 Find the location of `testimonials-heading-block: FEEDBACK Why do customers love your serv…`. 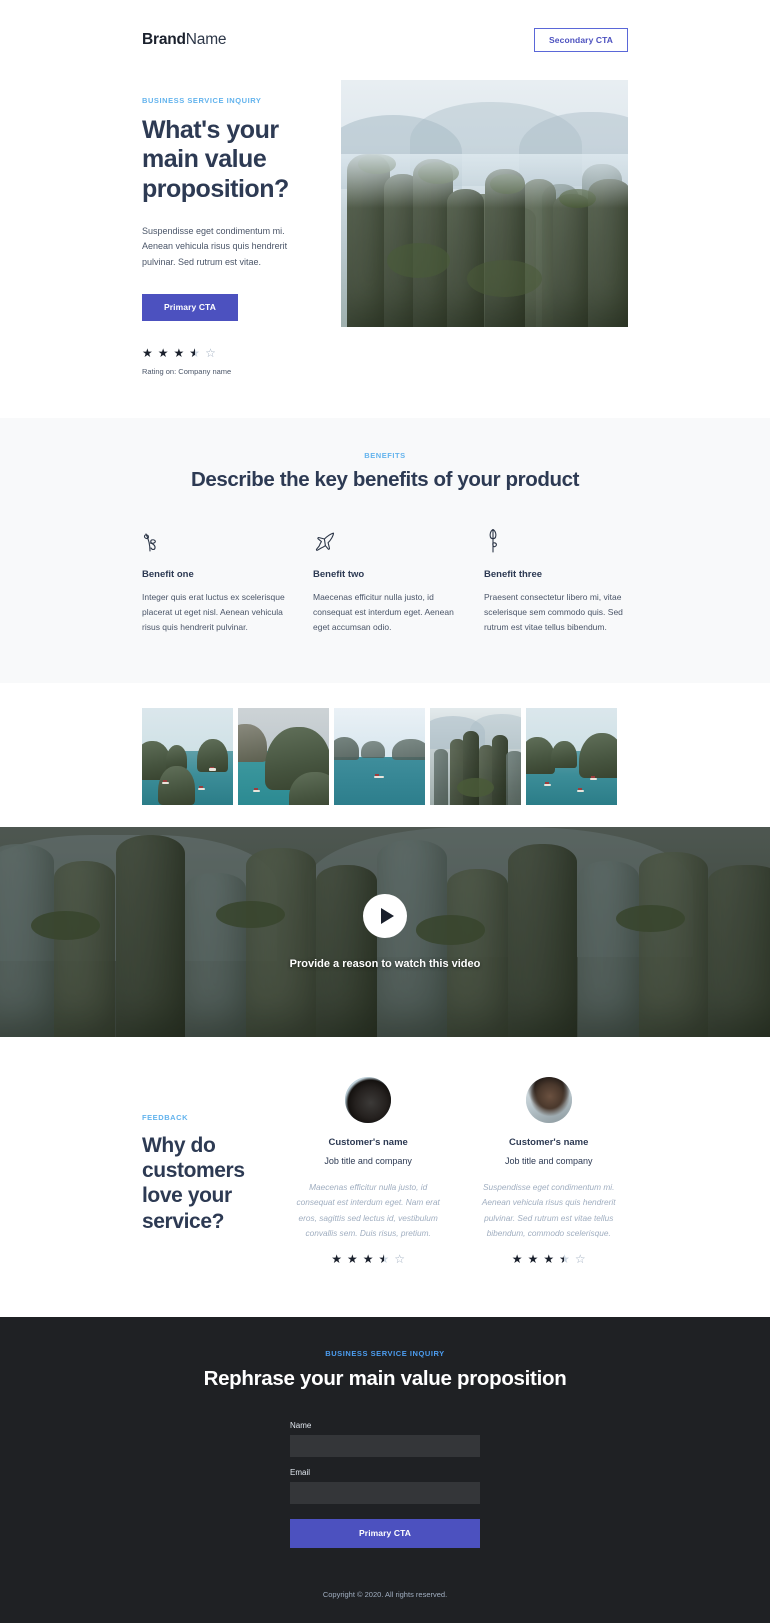

testimonials-heading-block: FEEDBACK Why do customers love your serv… is located at coordinates (204, 1155).